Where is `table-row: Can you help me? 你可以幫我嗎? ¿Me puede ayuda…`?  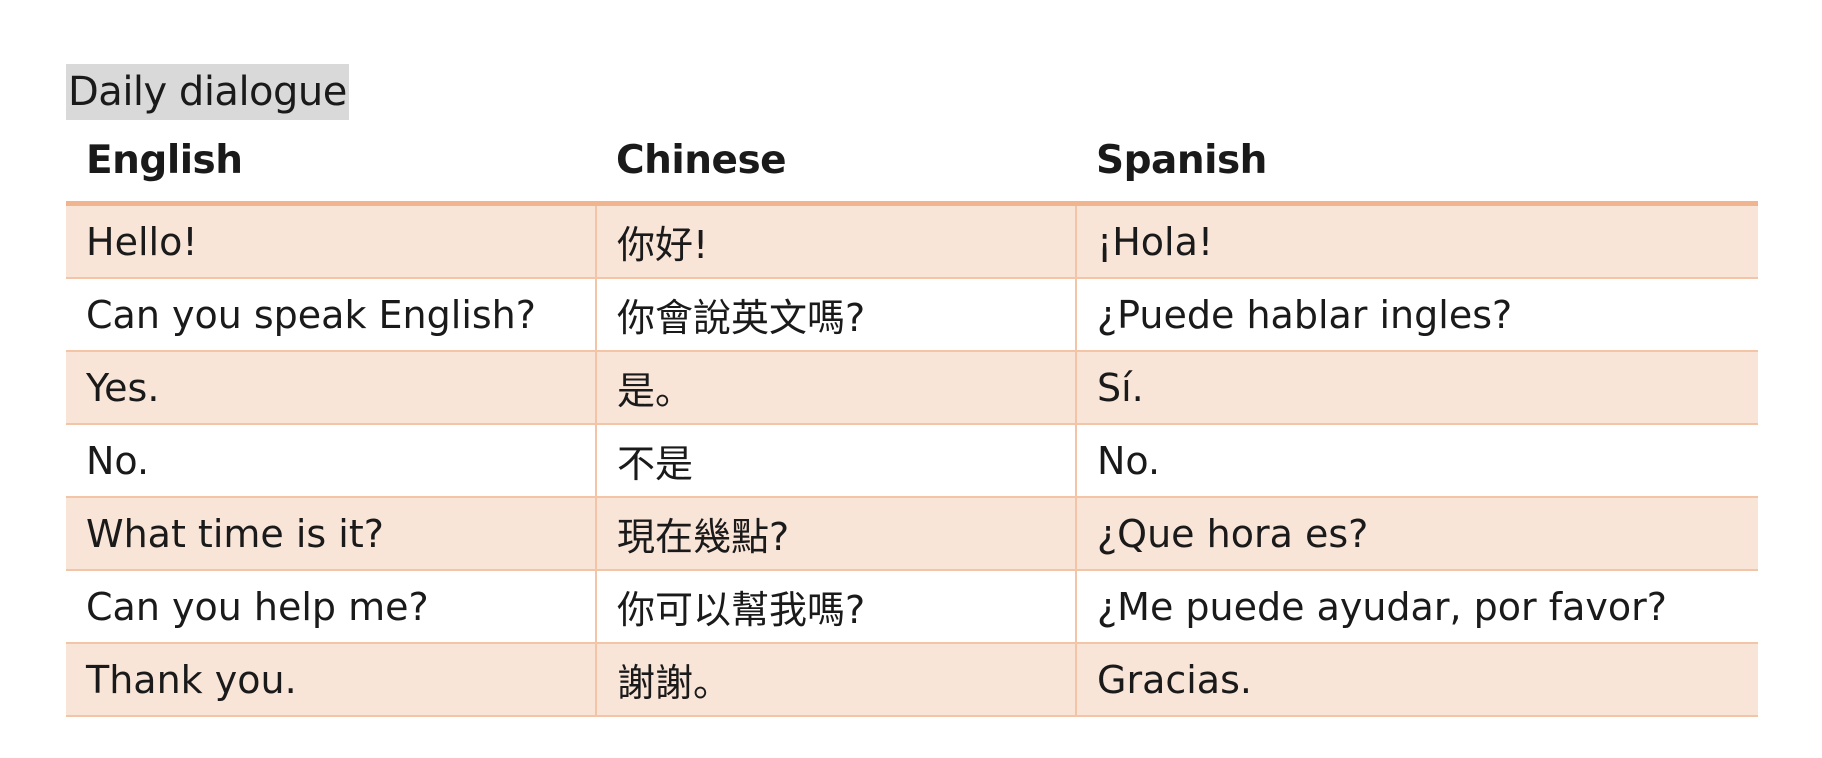 table-row: Can you help me? 你可以幫我嗎? ¿Me puede ayuda… is located at coordinates (912, 607).